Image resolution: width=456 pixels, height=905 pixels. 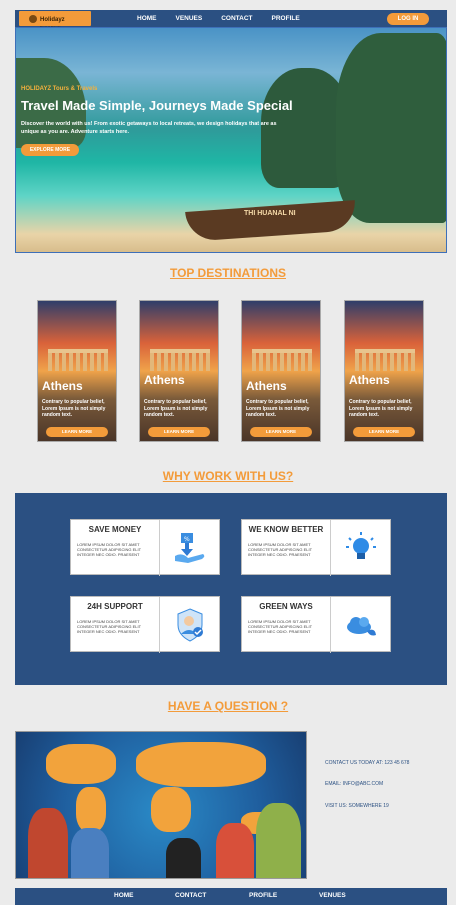 I want to click on feature-title: 24H SUPPORT, so click(x=115, y=606).